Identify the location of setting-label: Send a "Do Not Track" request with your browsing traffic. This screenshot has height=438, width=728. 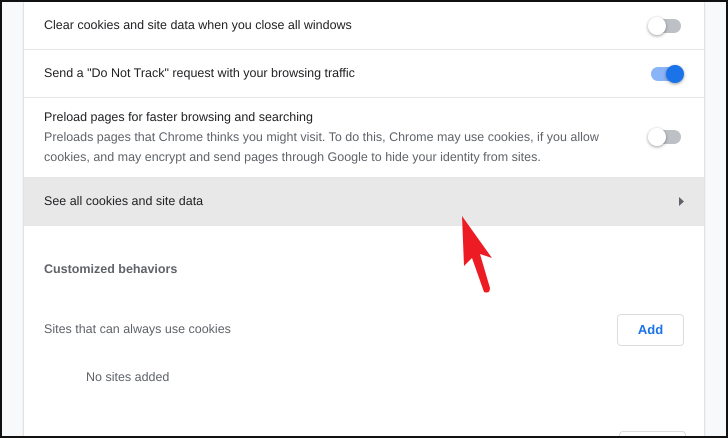
(200, 73).